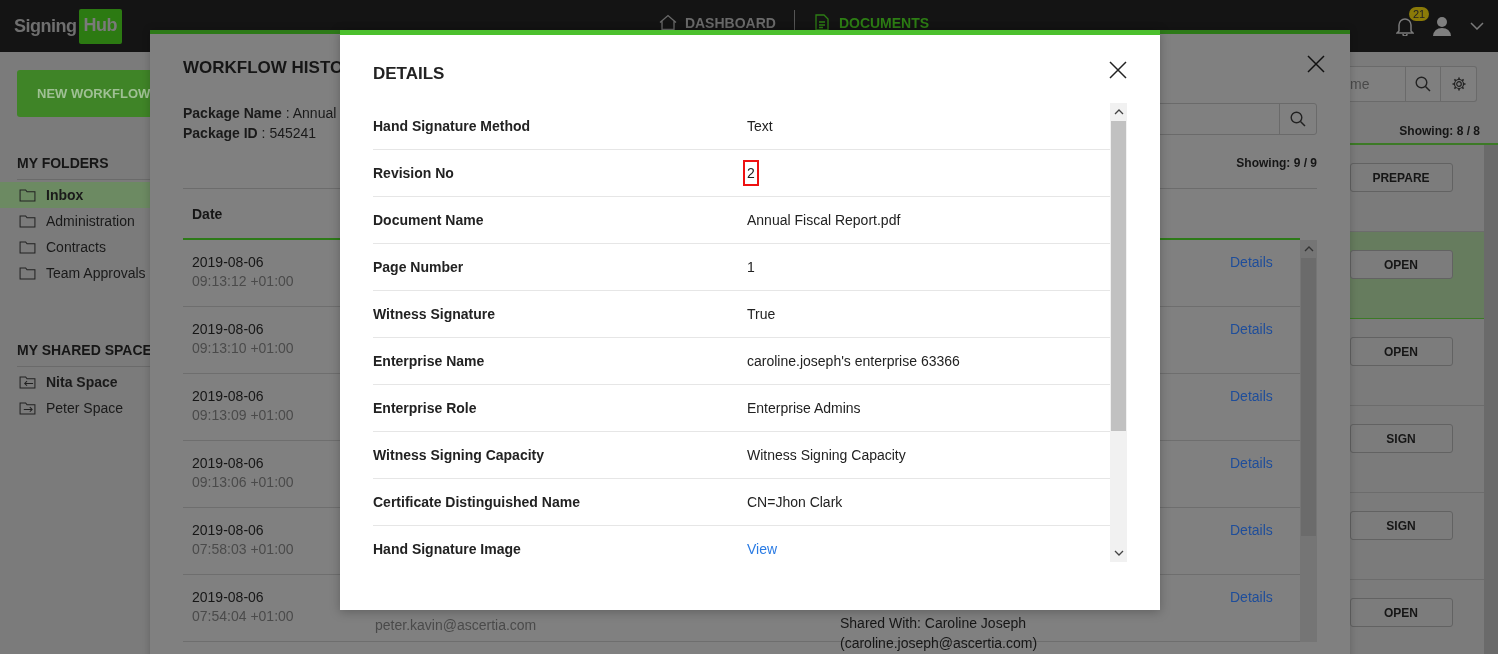 The width and height of the screenshot is (1498, 654). I want to click on field-label: Page Number, so click(419, 267).